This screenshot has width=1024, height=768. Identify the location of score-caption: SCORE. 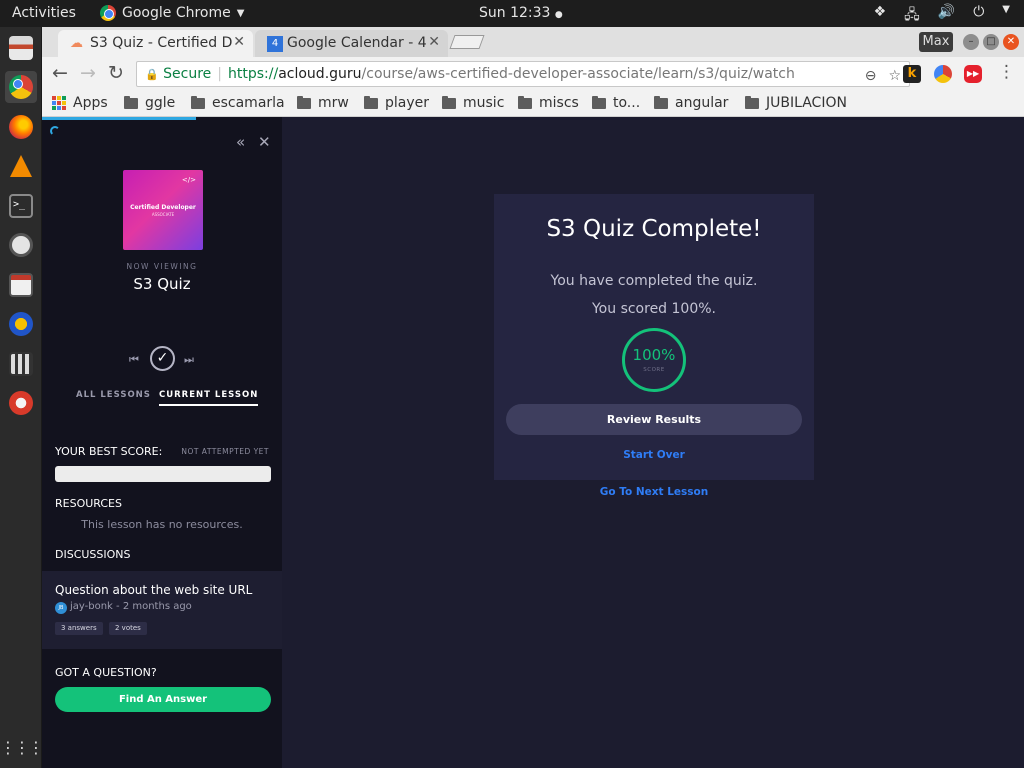
(654, 370).